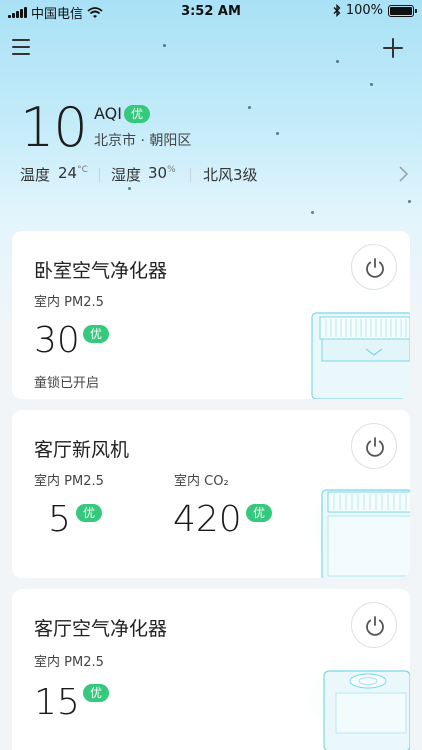  Describe the element at coordinates (207, 519) in the screenshot. I see `co2-value: 420` at that location.